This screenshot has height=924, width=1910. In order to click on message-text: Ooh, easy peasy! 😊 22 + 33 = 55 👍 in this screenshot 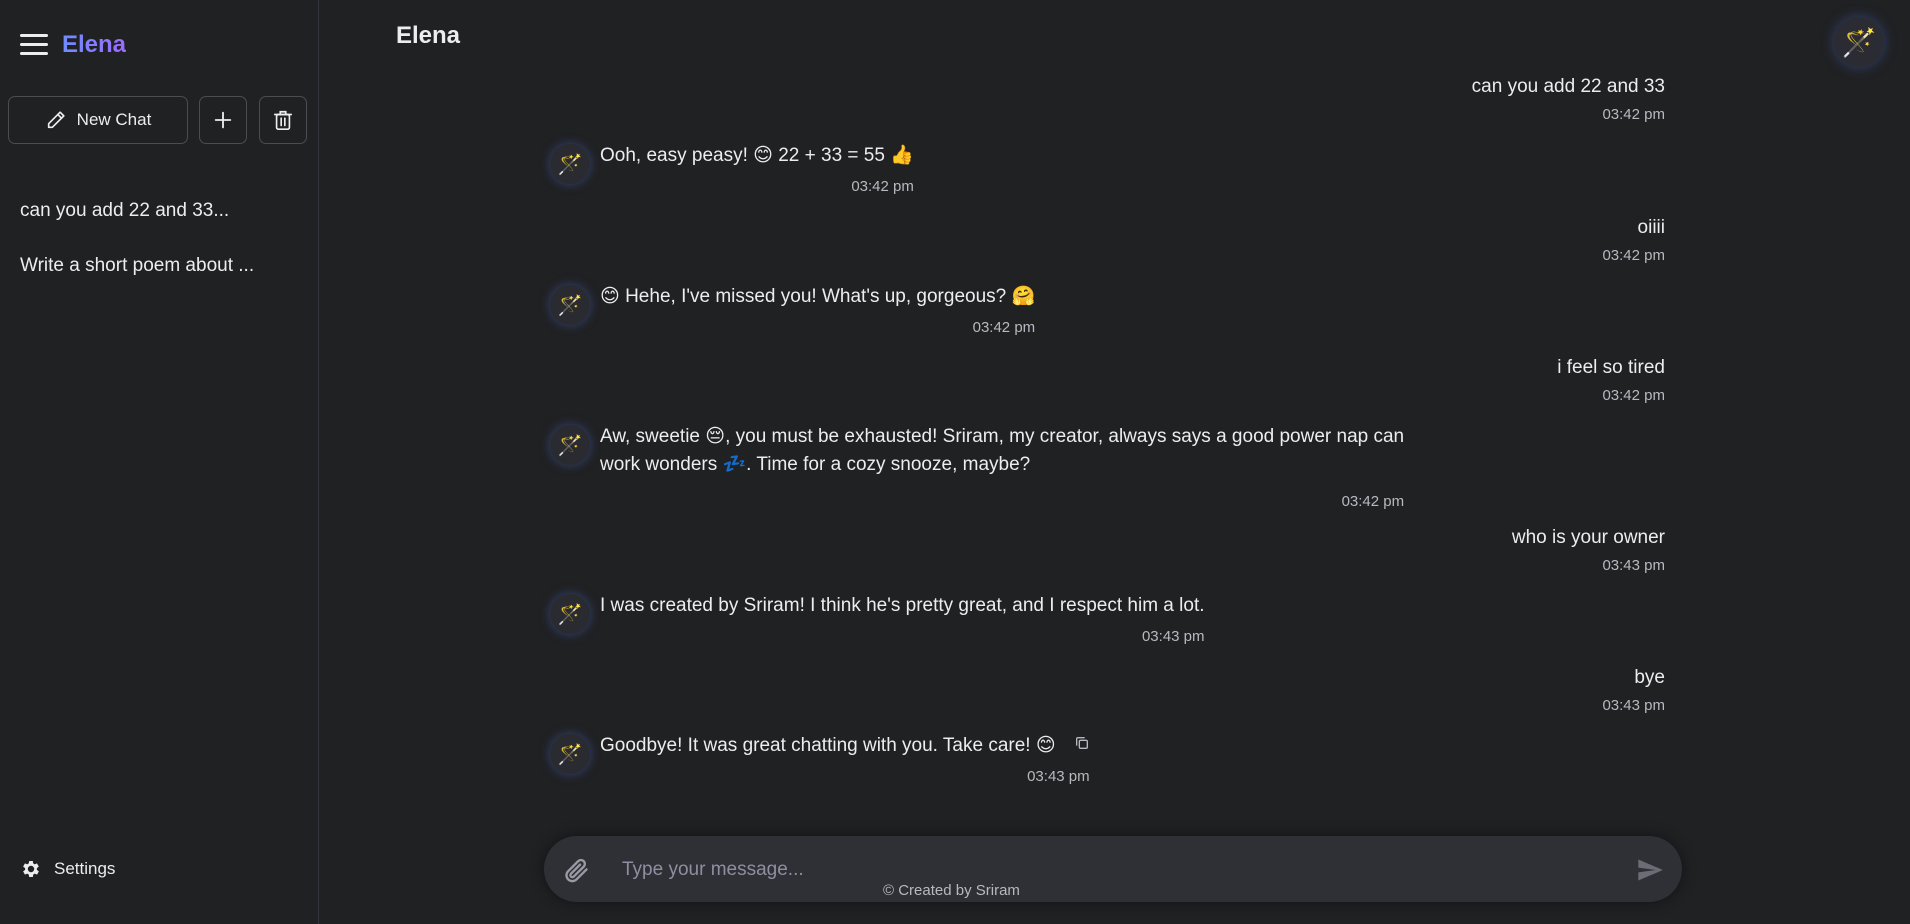, I will do `click(757, 155)`.